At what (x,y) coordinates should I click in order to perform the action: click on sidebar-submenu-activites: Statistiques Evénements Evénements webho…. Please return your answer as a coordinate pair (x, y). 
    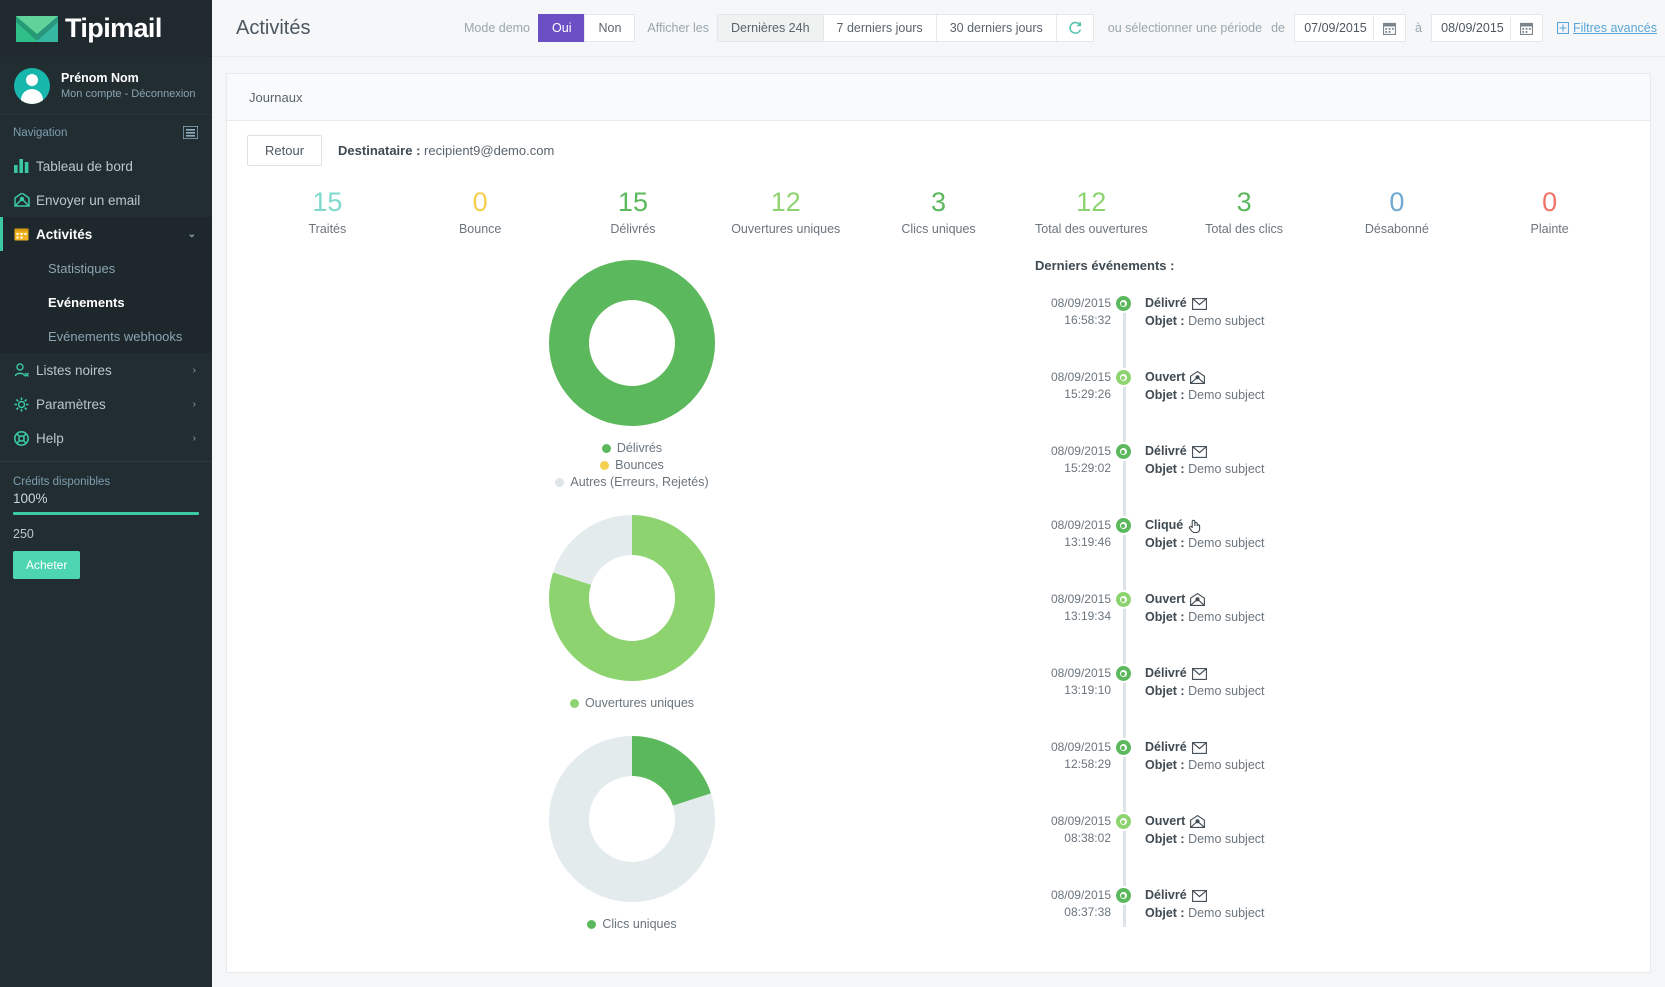
    Looking at the image, I should click on (106, 302).